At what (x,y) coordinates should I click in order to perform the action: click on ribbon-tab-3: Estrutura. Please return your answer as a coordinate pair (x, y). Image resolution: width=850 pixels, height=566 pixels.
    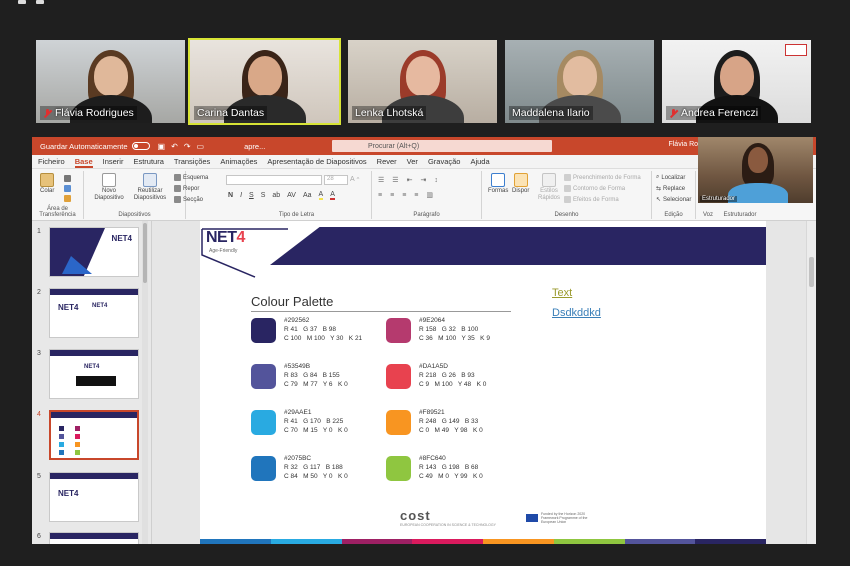
    Looking at the image, I should click on (148, 162).